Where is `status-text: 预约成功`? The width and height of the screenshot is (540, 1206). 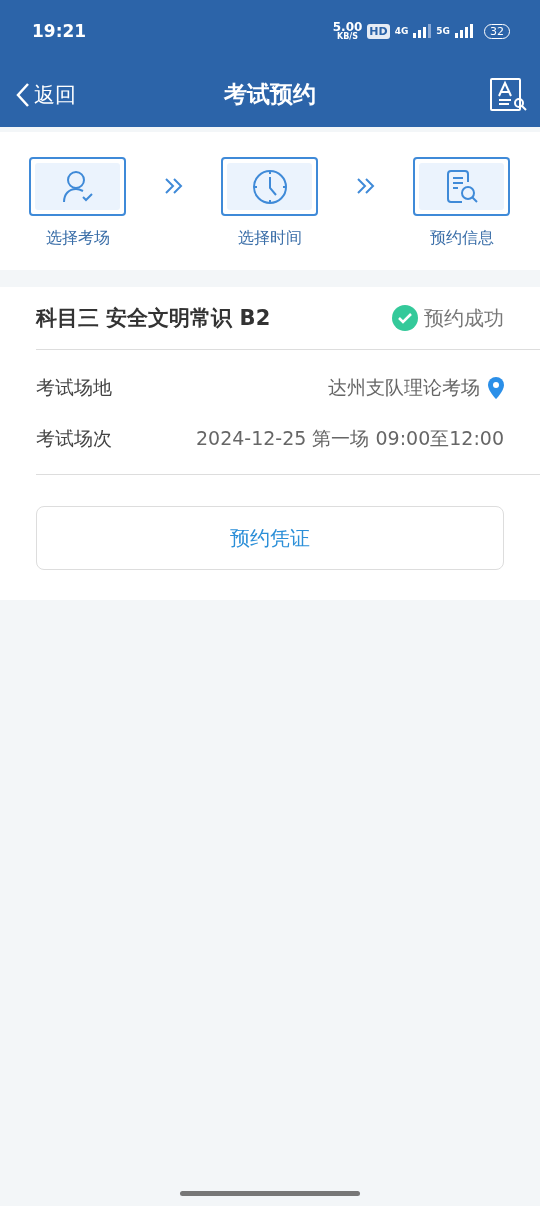 status-text: 预约成功 is located at coordinates (464, 318).